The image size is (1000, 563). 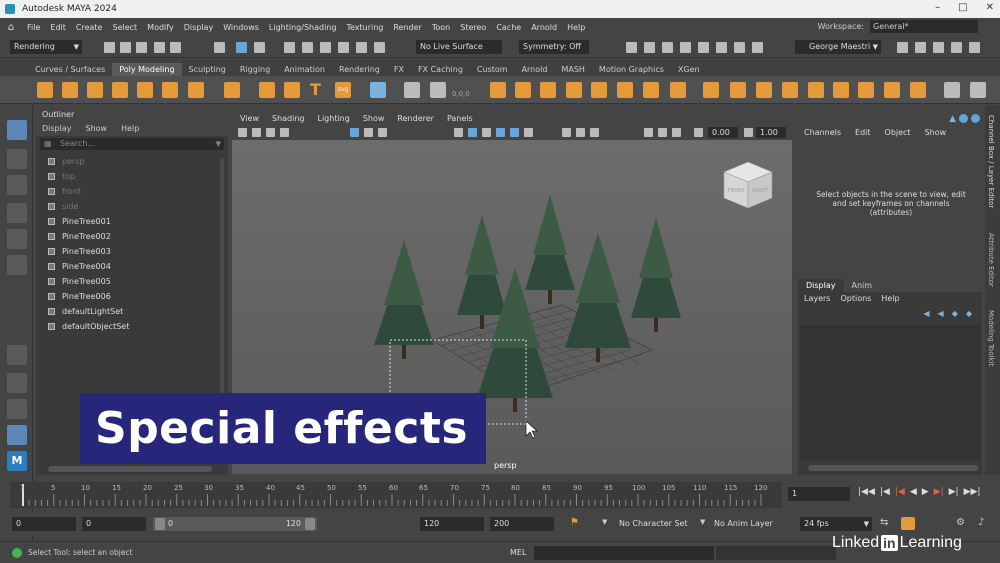 I want to click on layer-tab-display: Display, so click(x=821, y=285).